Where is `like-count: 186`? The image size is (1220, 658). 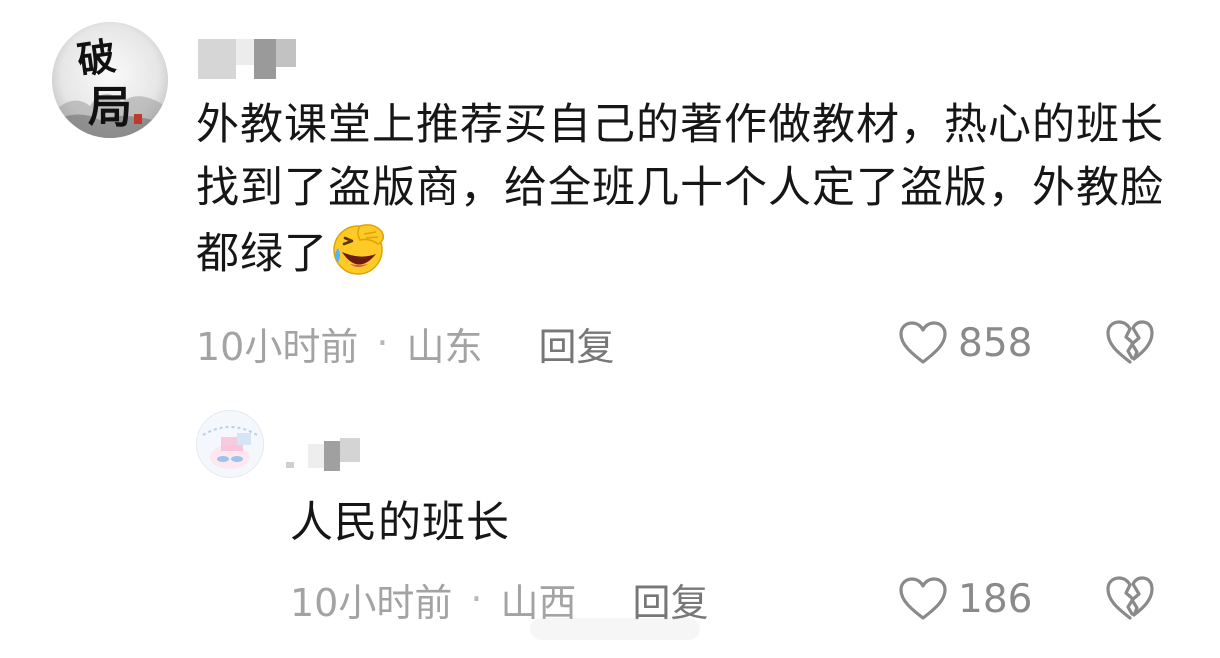 like-count: 186 is located at coordinates (995, 599).